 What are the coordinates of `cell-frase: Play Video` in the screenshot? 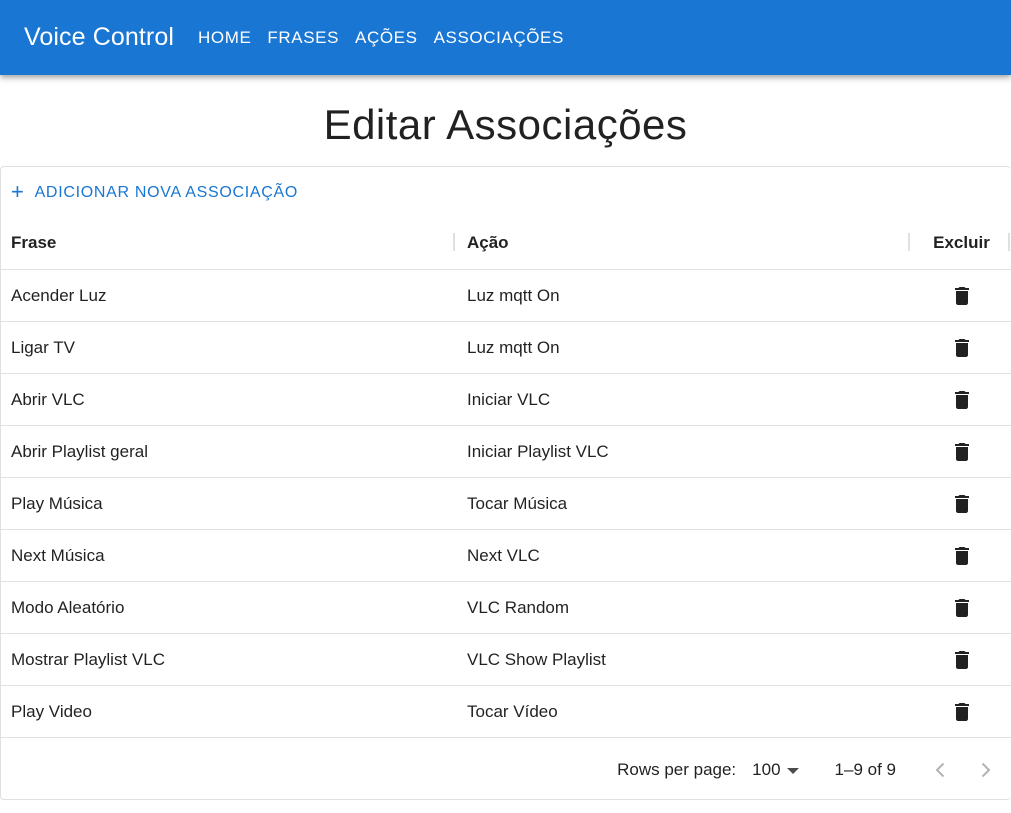 It's located at (231, 711).